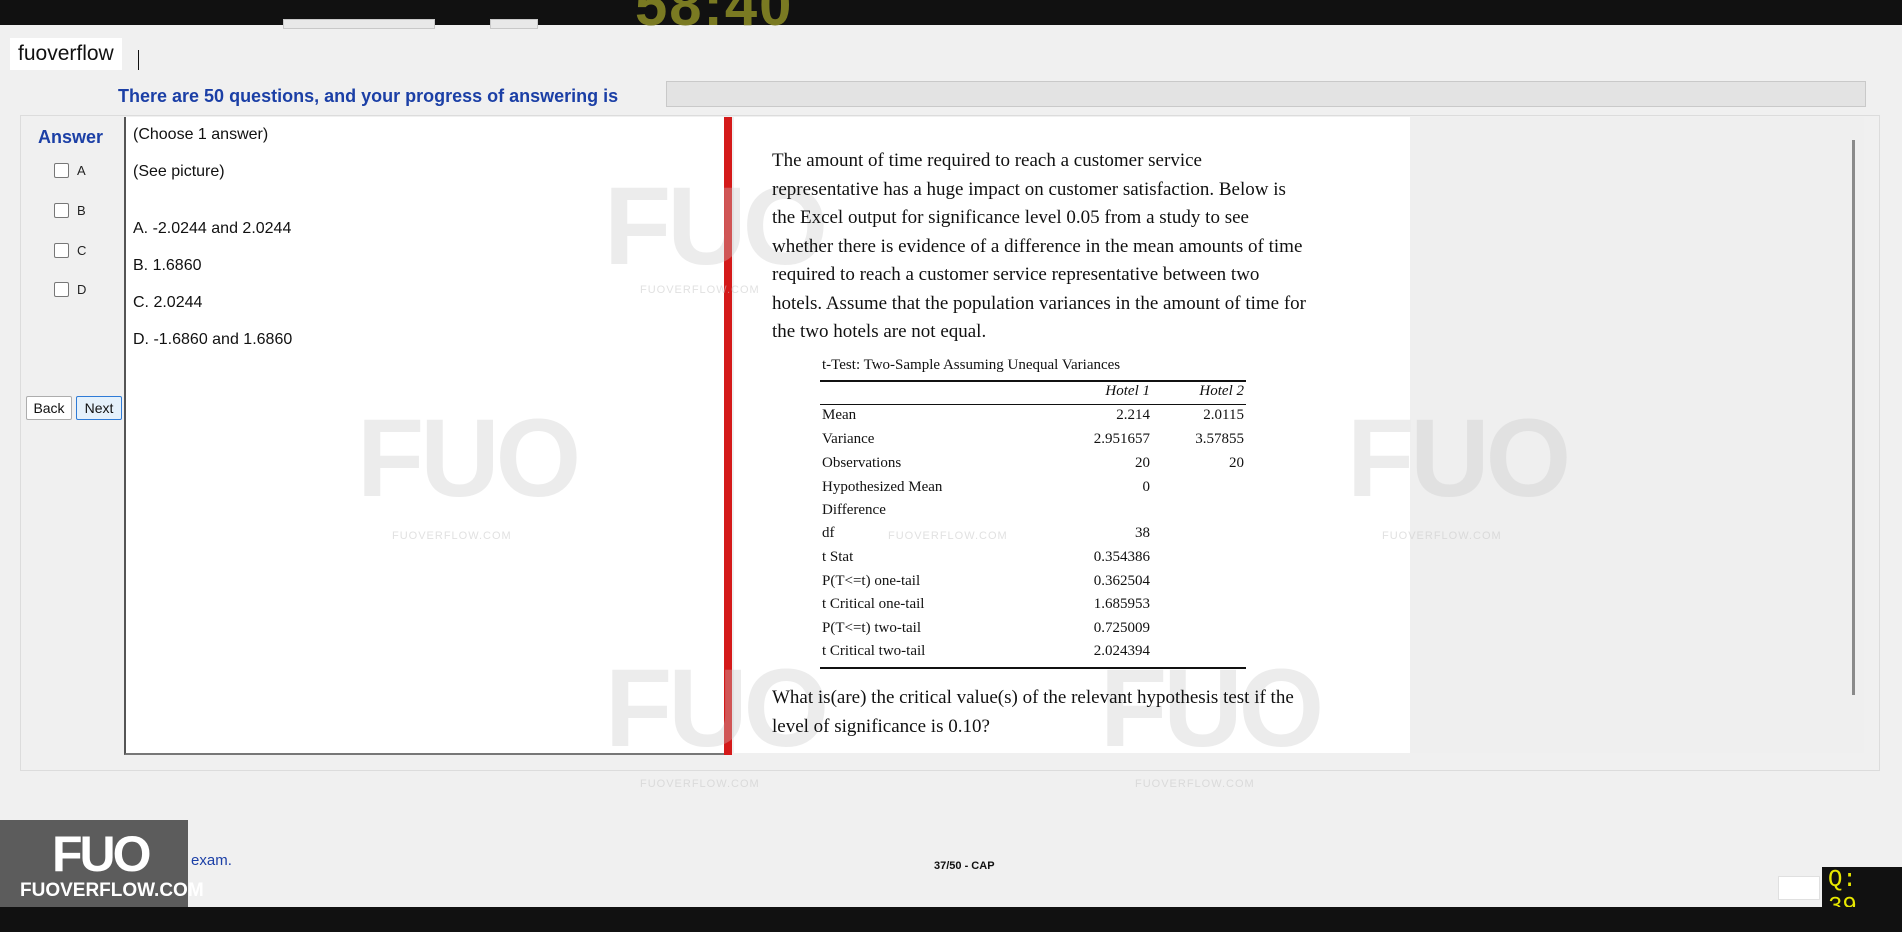 This screenshot has width=1902, height=932. Describe the element at coordinates (1121, 557) in the screenshot. I see `row-value: 0.354386` at that location.